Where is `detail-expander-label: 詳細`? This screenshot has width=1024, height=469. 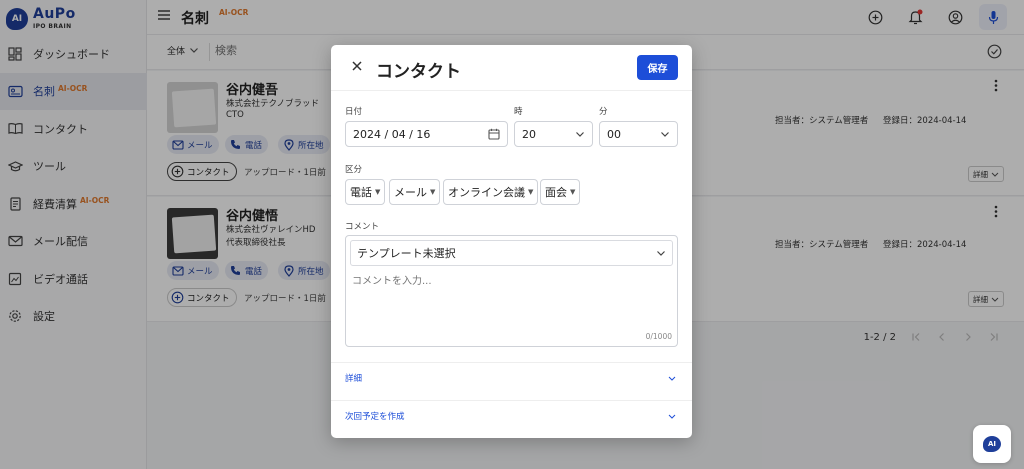 detail-expander-label: 詳細 is located at coordinates (354, 379).